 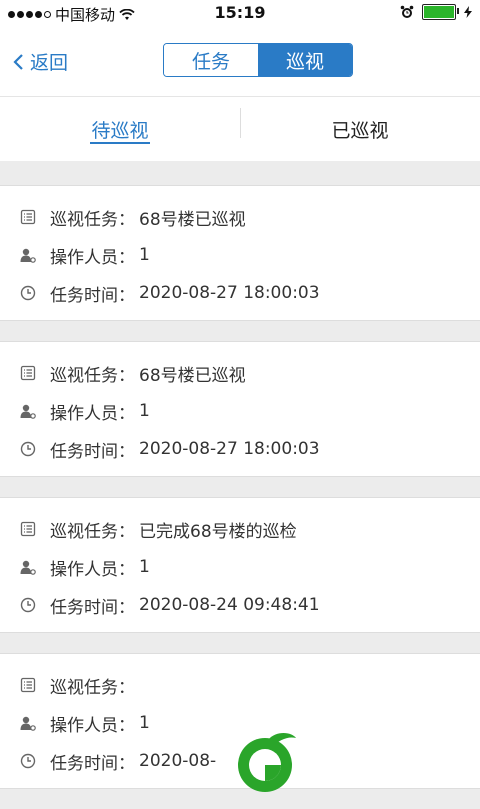 What do you see at coordinates (218, 531) in the screenshot?
I see `task-value: 已完成68号楼的巡检` at bounding box center [218, 531].